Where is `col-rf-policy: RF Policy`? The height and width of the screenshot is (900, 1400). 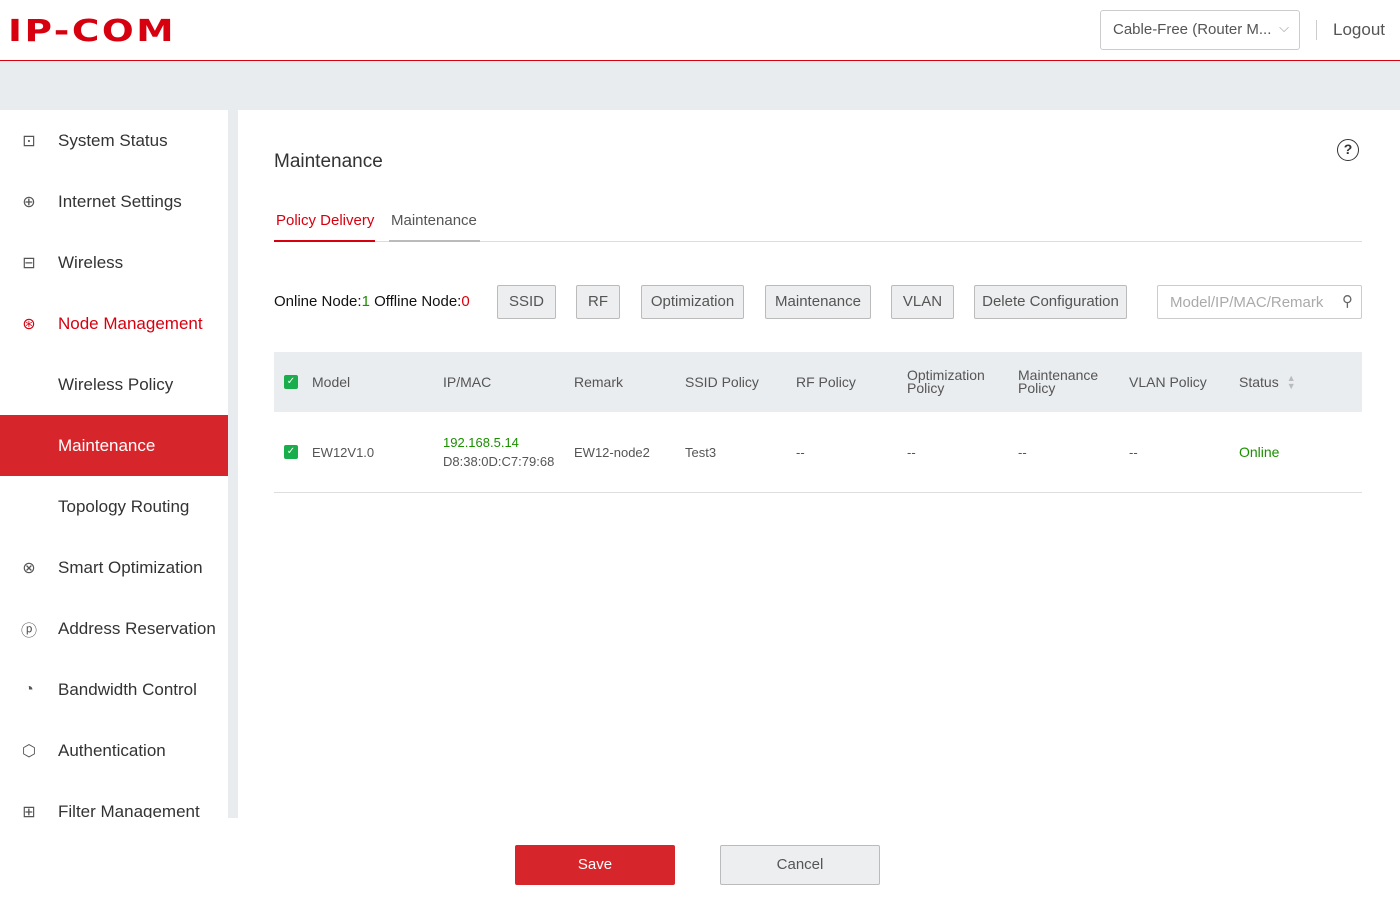 col-rf-policy: RF Policy is located at coordinates (826, 381).